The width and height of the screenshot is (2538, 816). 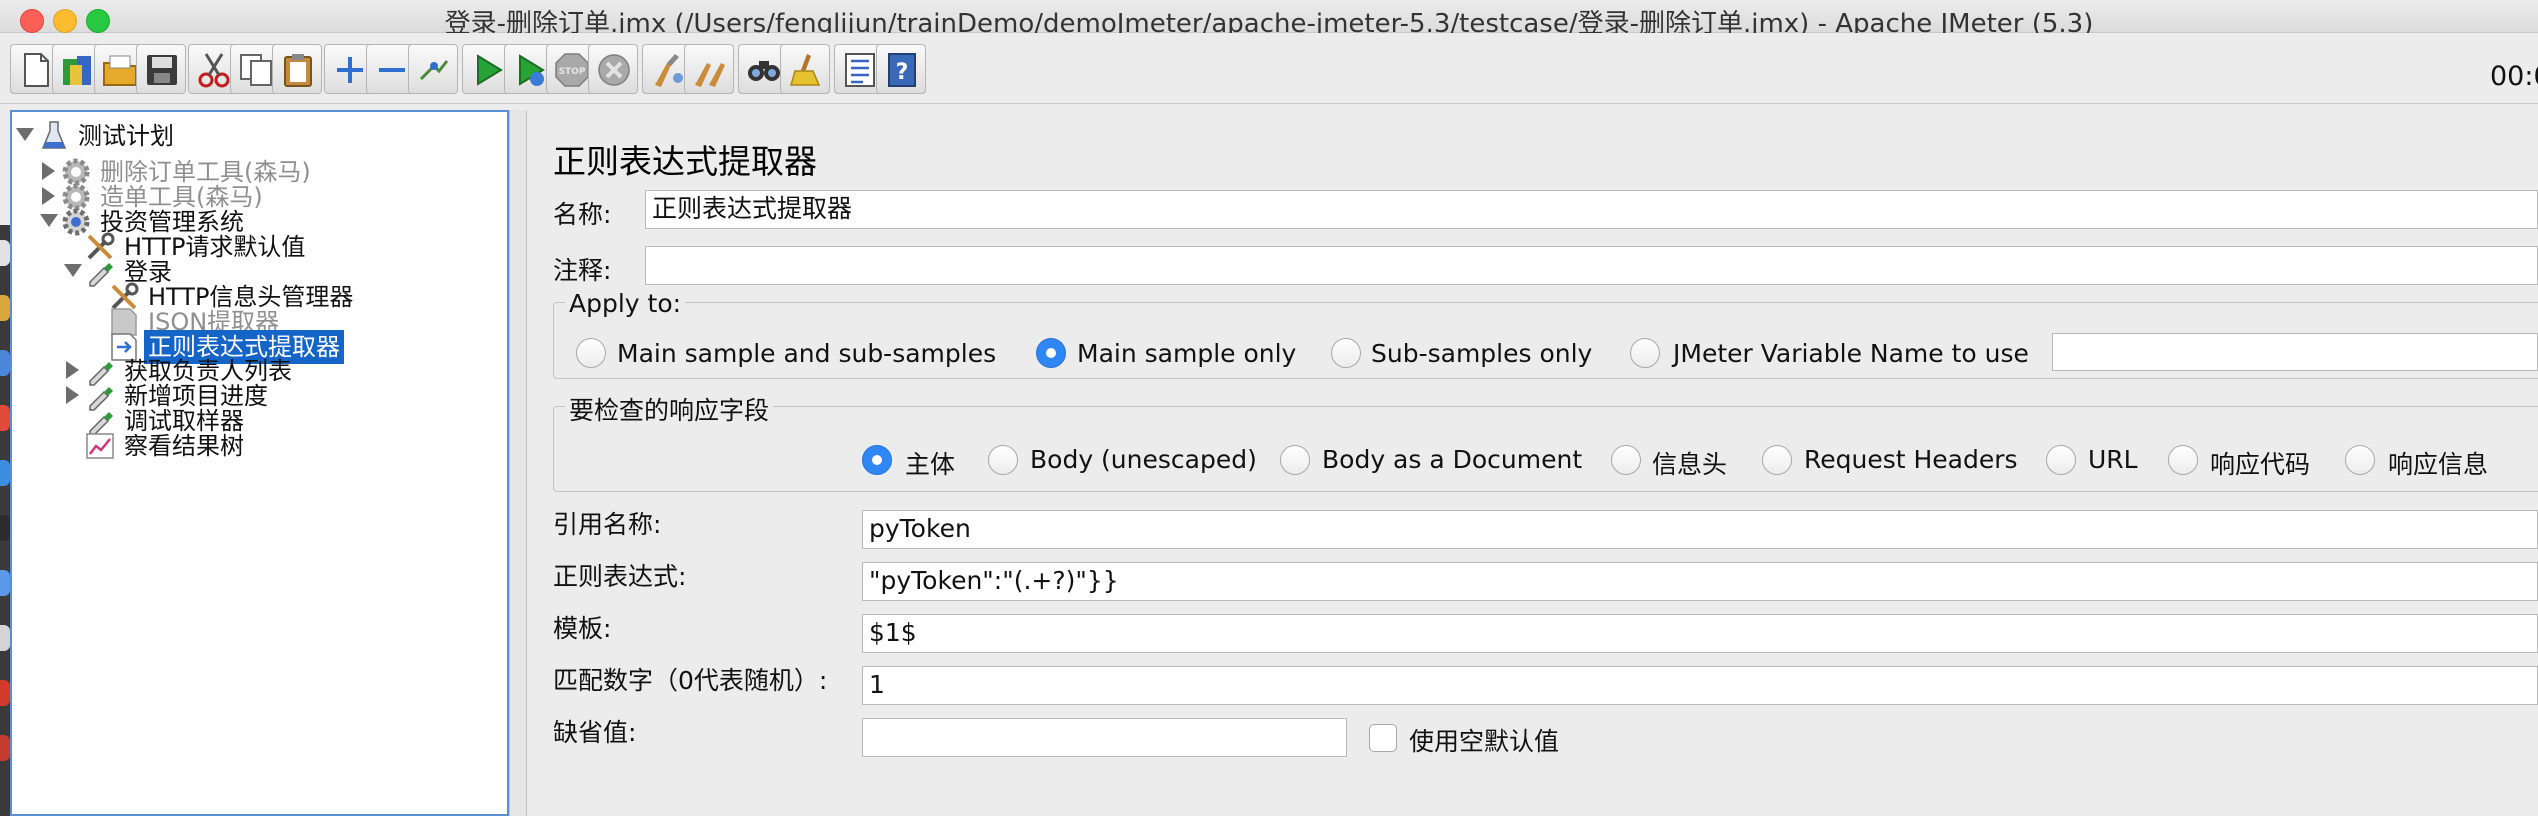 What do you see at coordinates (607, 524) in the screenshot?
I see `reference-name-label: 引用名称:` at bounding box center [607, 524].